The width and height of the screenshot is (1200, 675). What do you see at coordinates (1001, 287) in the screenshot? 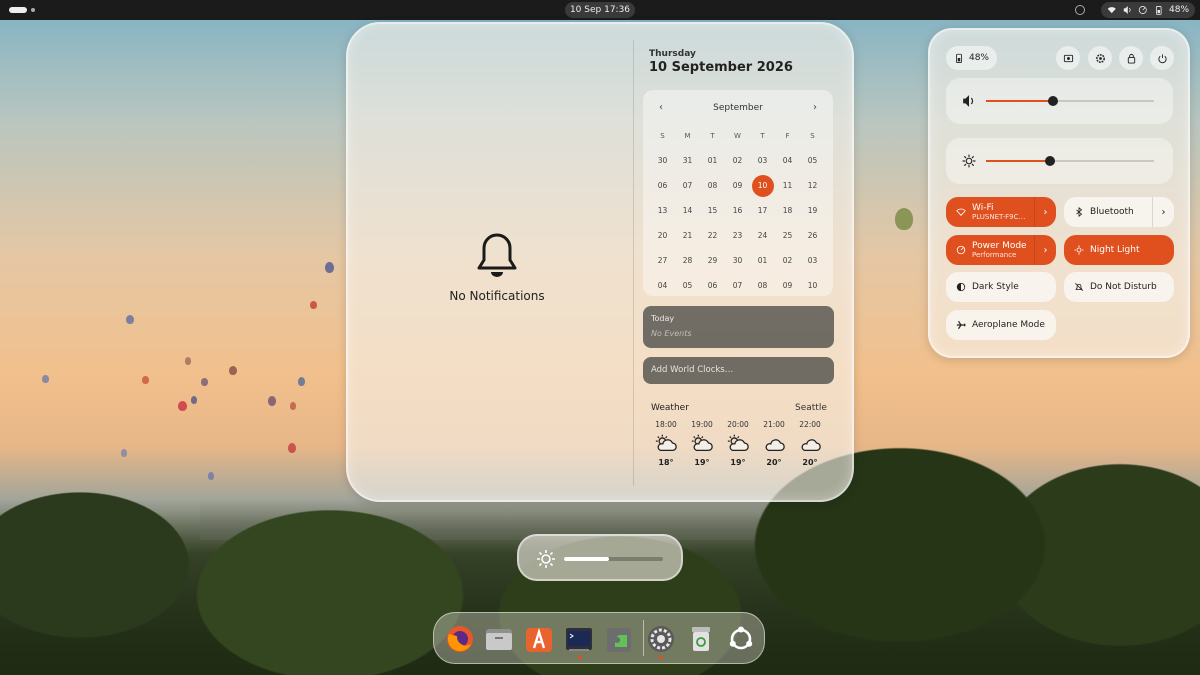
I see `dark-style-toggle: Dark Style` at bounding box center [1001, 287].